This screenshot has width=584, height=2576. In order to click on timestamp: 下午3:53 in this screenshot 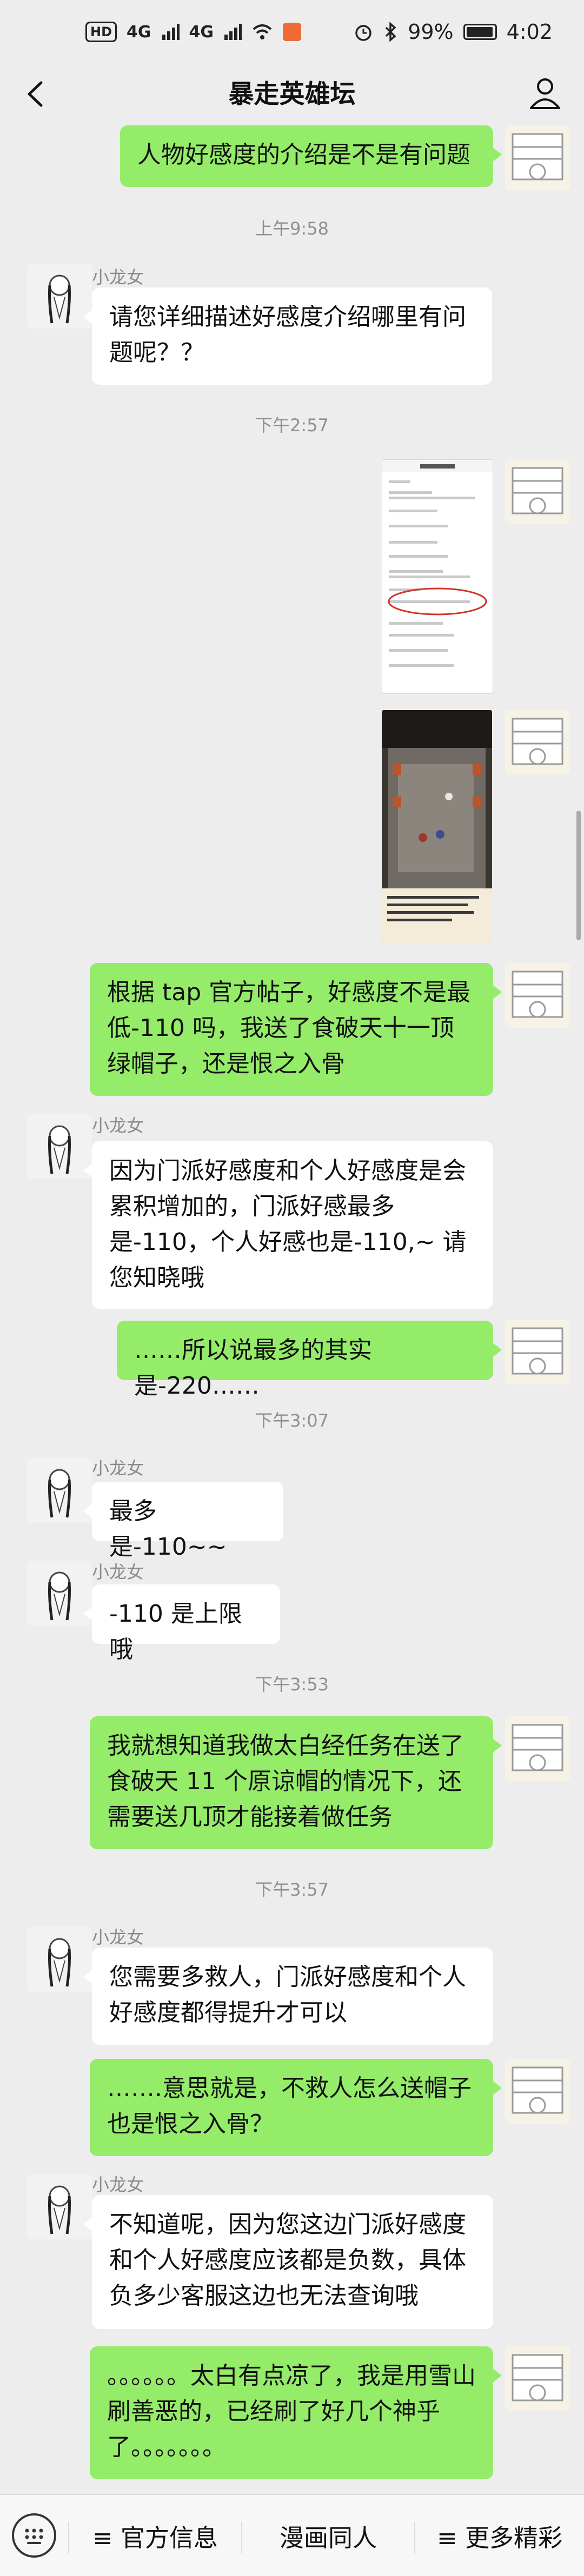, I will do `click(292, 1684)`.